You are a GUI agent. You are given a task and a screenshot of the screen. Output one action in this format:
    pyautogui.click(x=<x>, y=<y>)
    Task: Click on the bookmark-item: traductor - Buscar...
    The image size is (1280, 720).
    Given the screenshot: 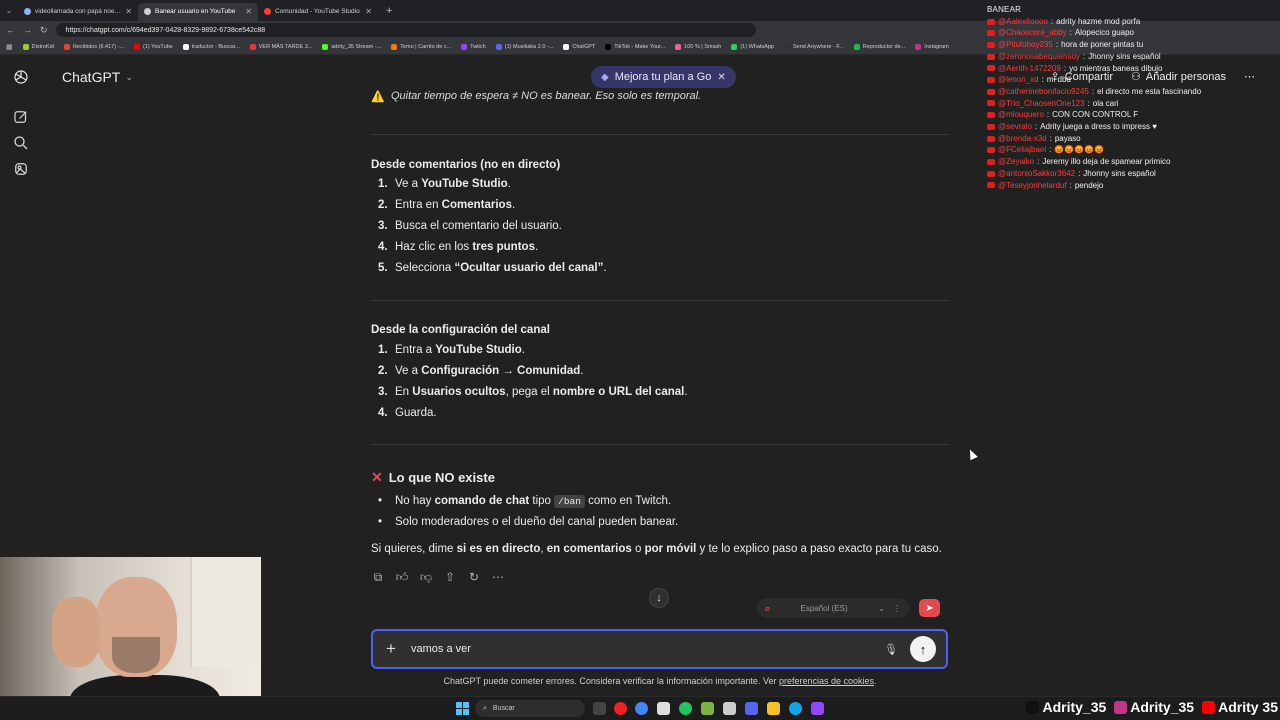 What is the action you would take?
    pyautogui.click(x=211, y=46)
    